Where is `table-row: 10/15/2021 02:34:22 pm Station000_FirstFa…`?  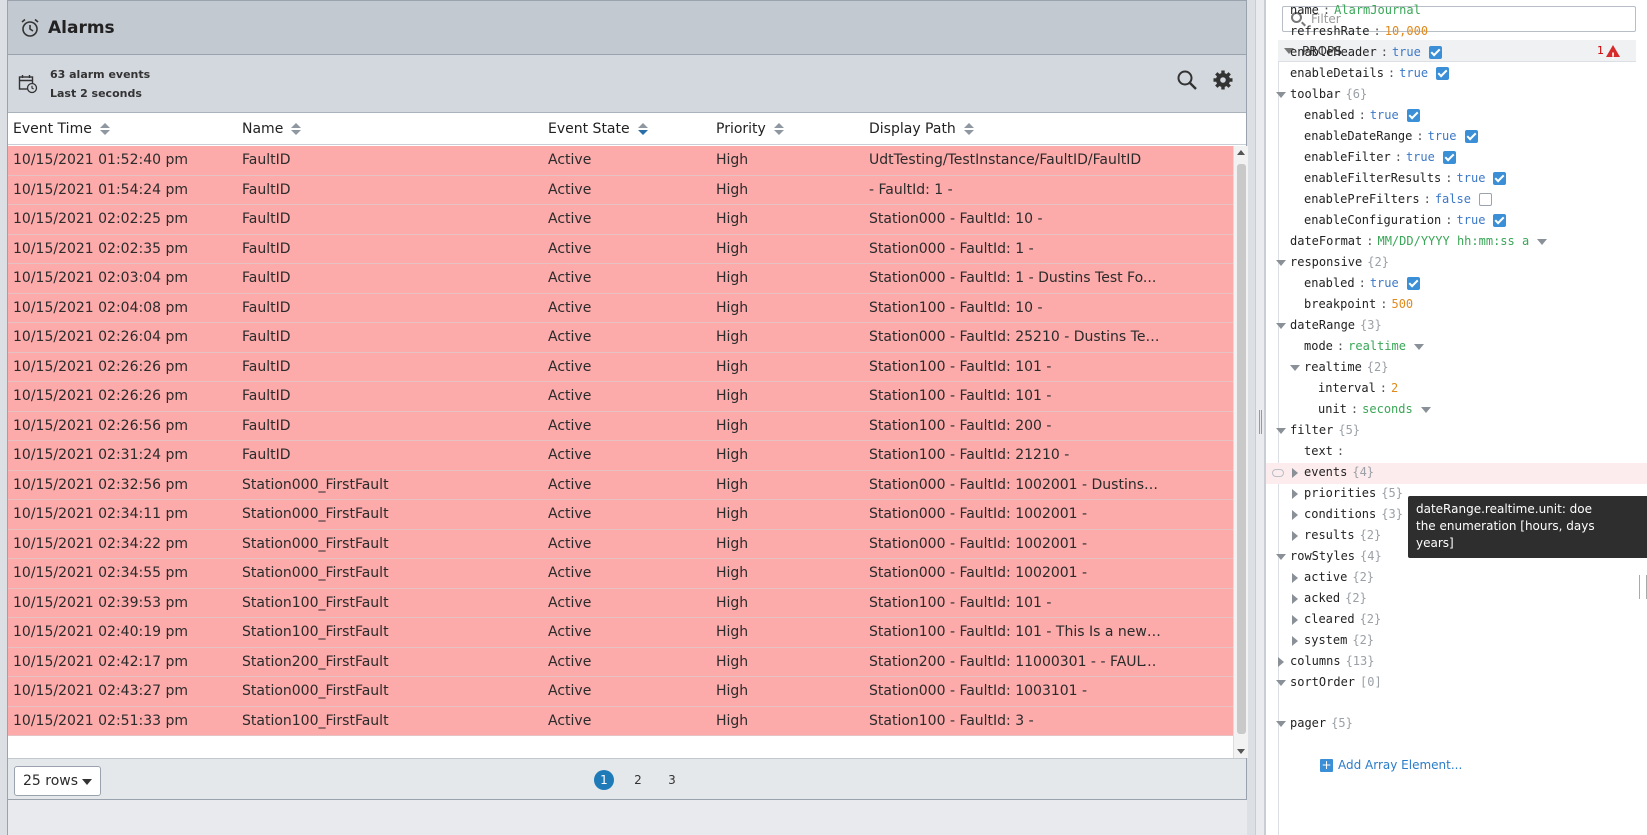
table-row: 10/15/2021 02:34:22 pm Station000_FirstFa… is located at coordinates (620, 544).